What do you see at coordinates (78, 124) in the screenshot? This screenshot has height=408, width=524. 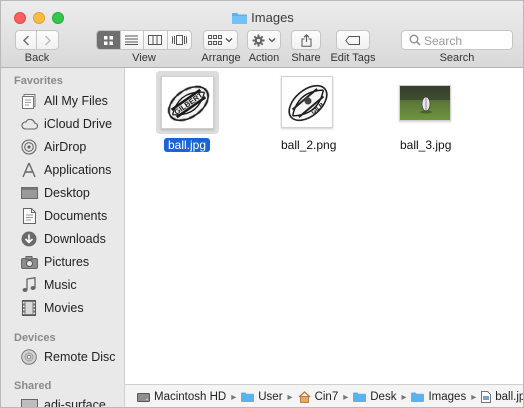 I see `sidebar-item-label: iCloud Drive` at bounding box center [78, 124].